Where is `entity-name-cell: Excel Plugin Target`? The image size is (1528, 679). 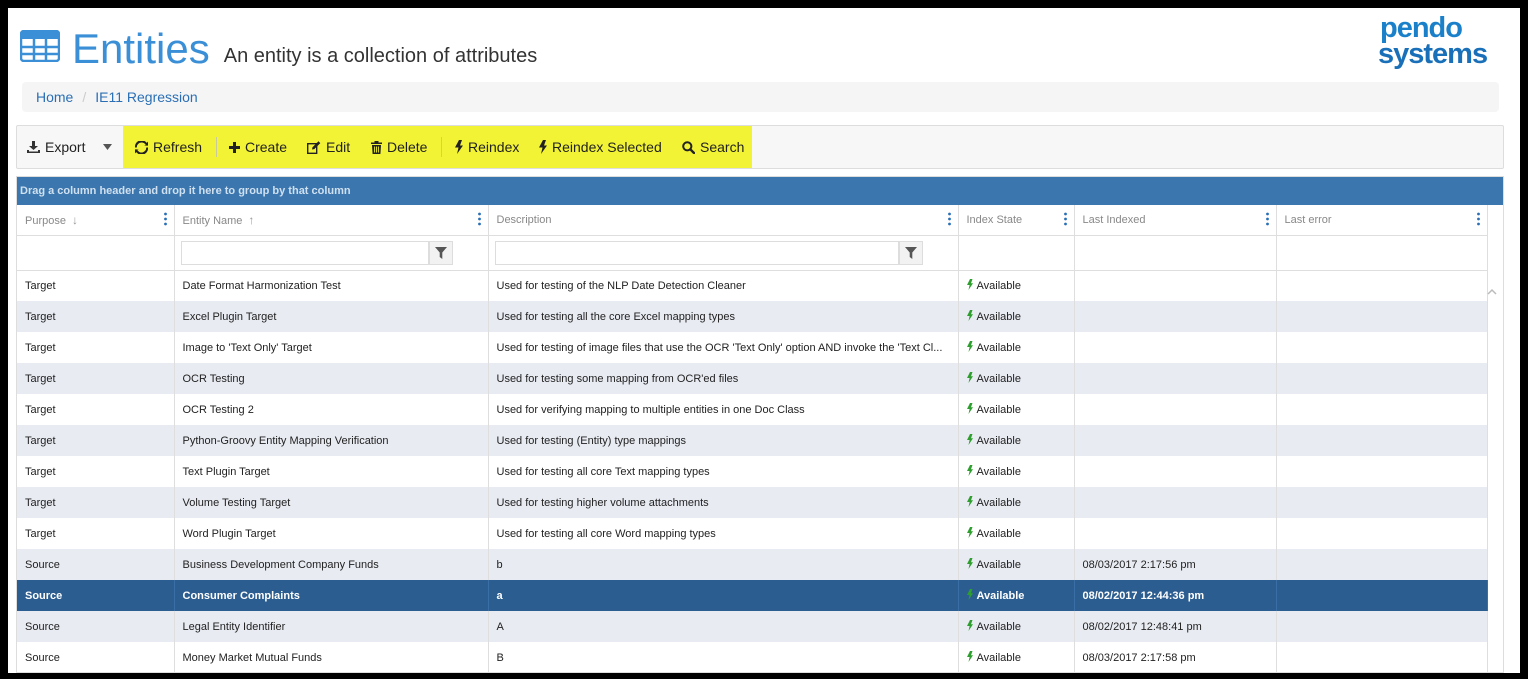
entity-name-cell: Excel Plugin Target is located at coordinates (331, 316).